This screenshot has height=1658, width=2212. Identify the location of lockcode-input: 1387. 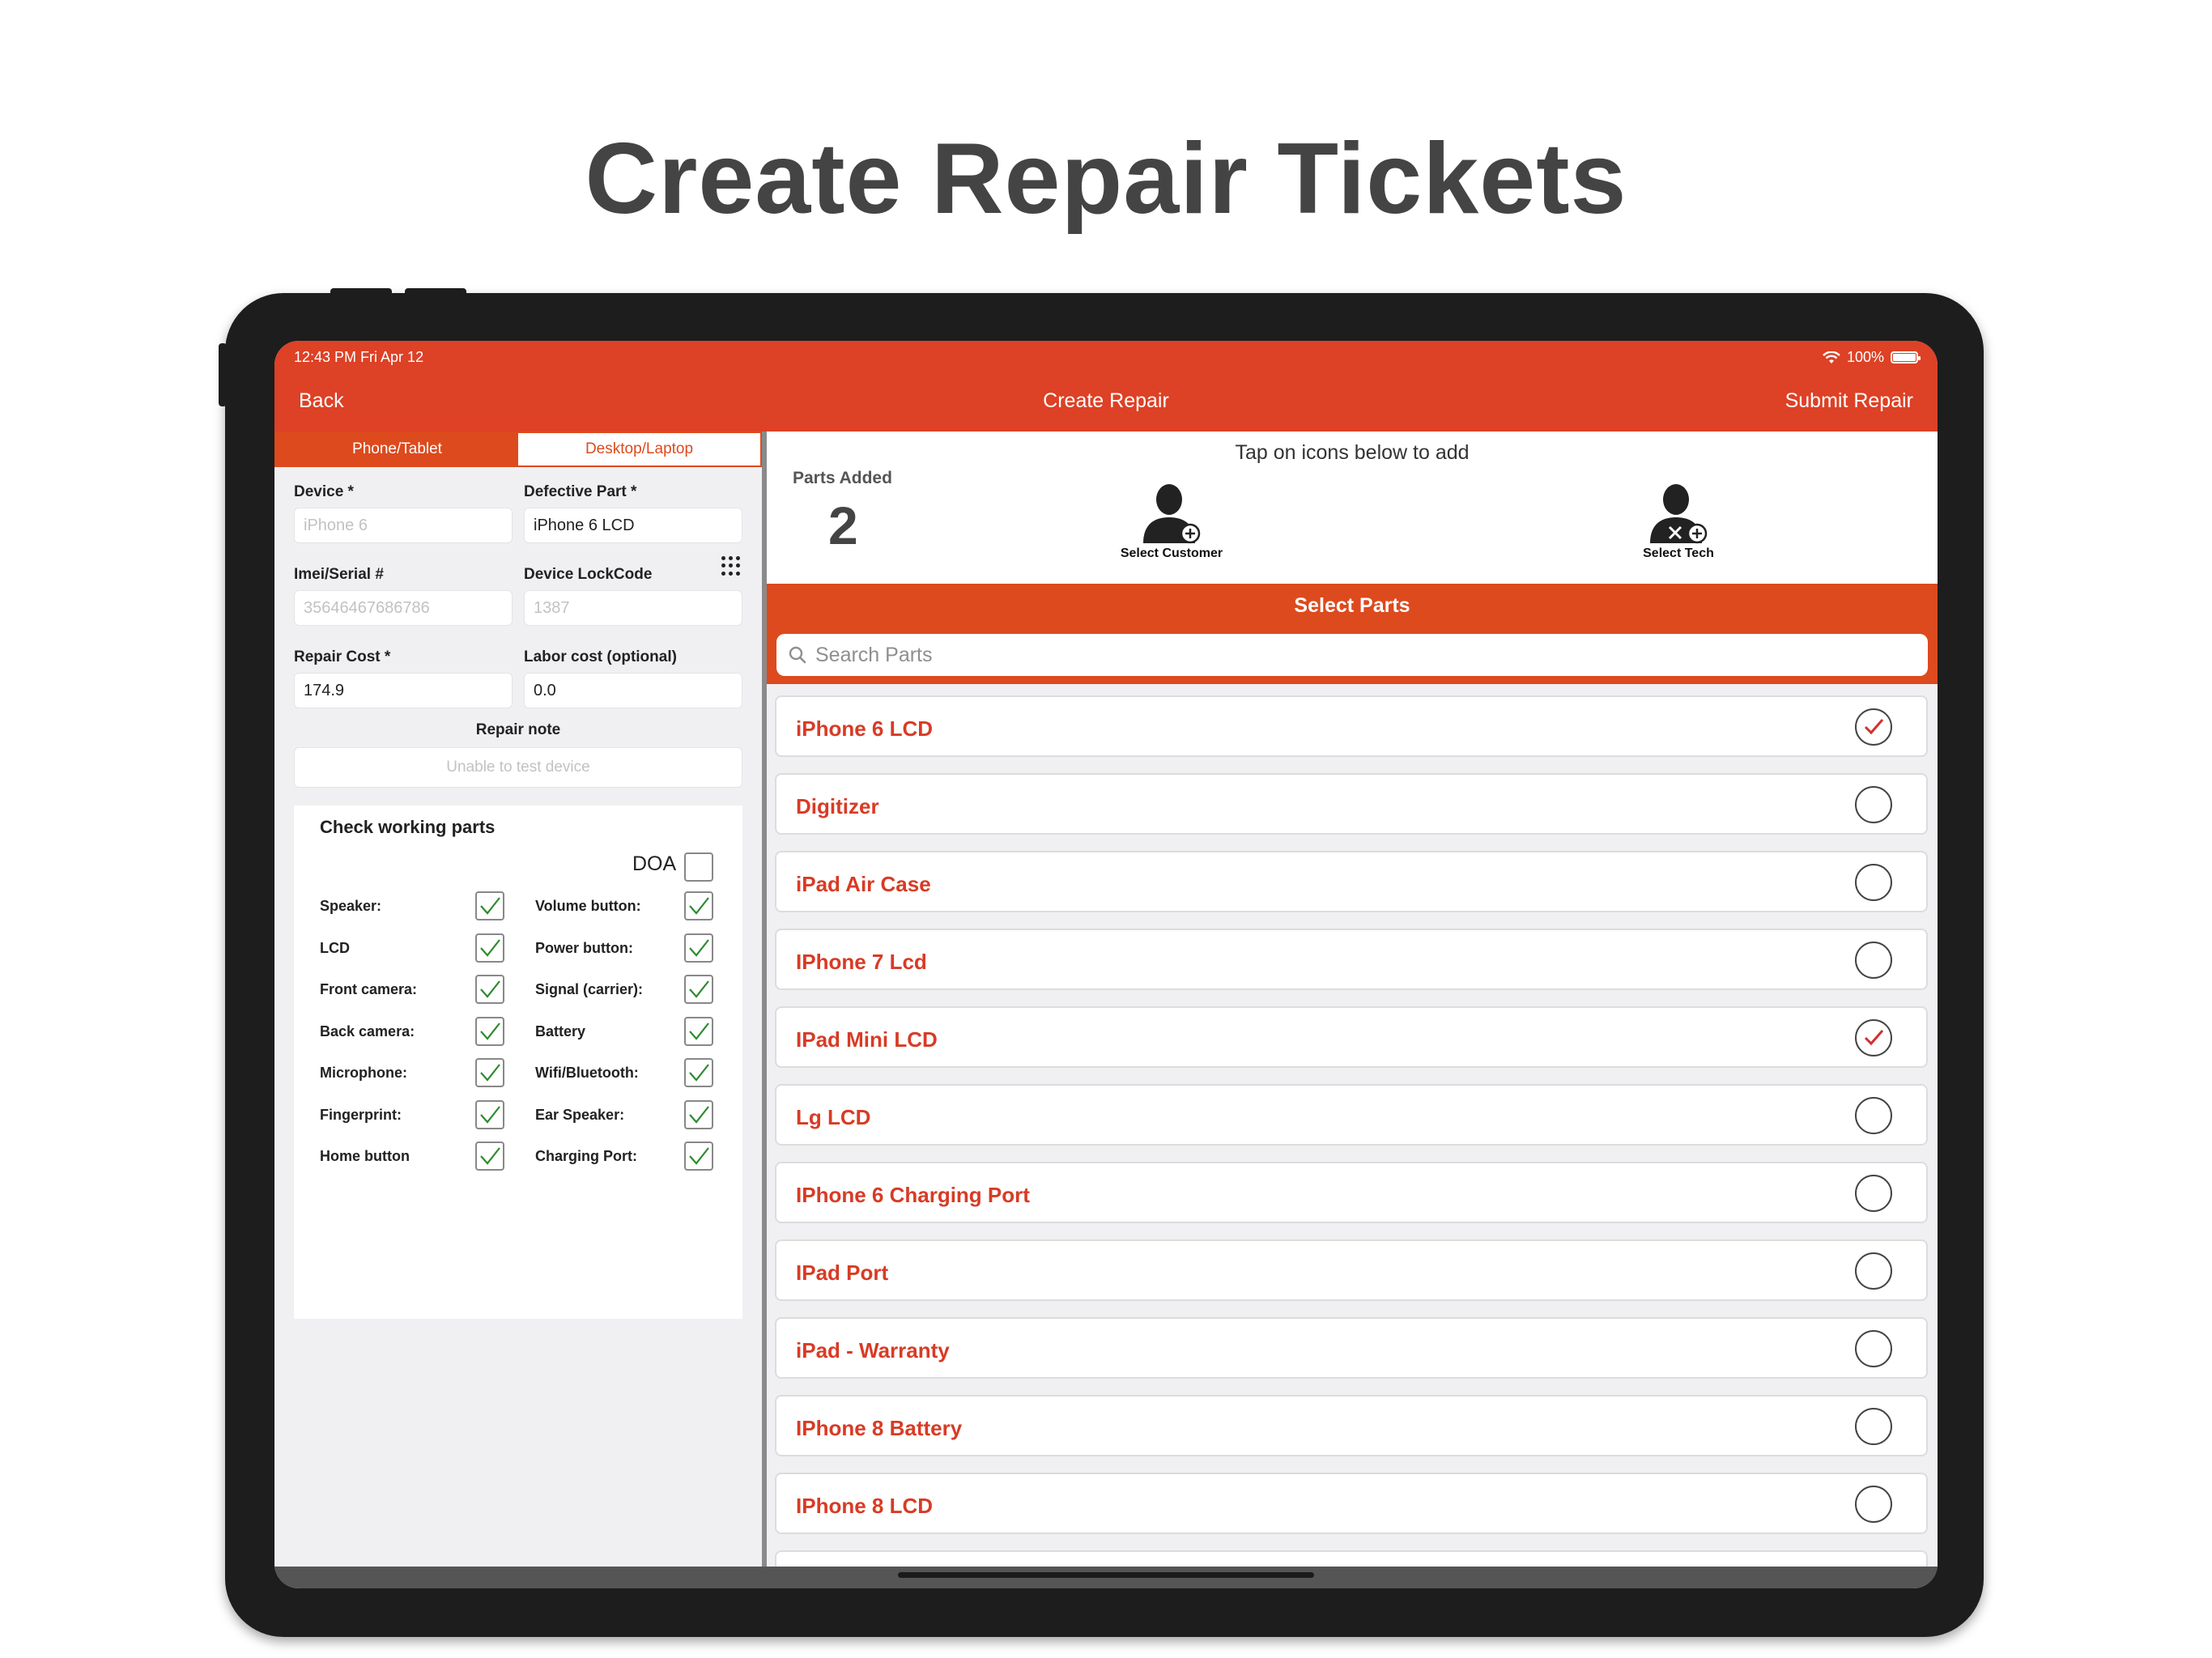
(633, 608).